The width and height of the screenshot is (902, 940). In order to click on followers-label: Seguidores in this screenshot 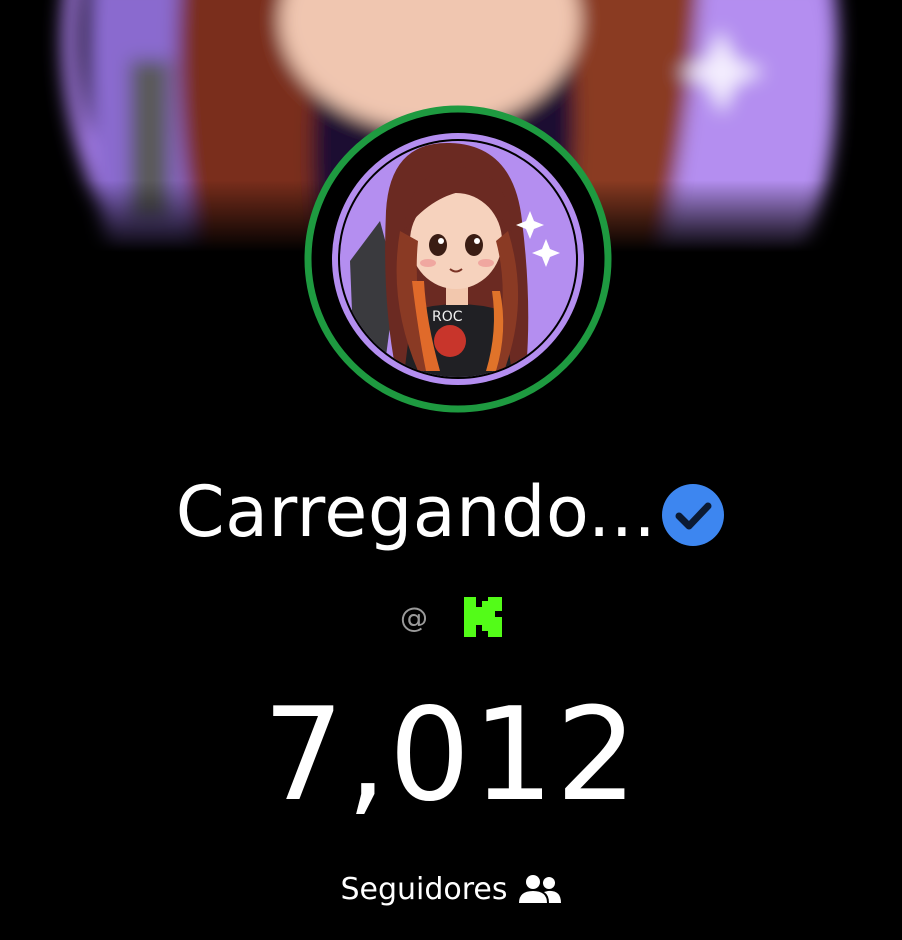, I will do `click(424, 889)`.